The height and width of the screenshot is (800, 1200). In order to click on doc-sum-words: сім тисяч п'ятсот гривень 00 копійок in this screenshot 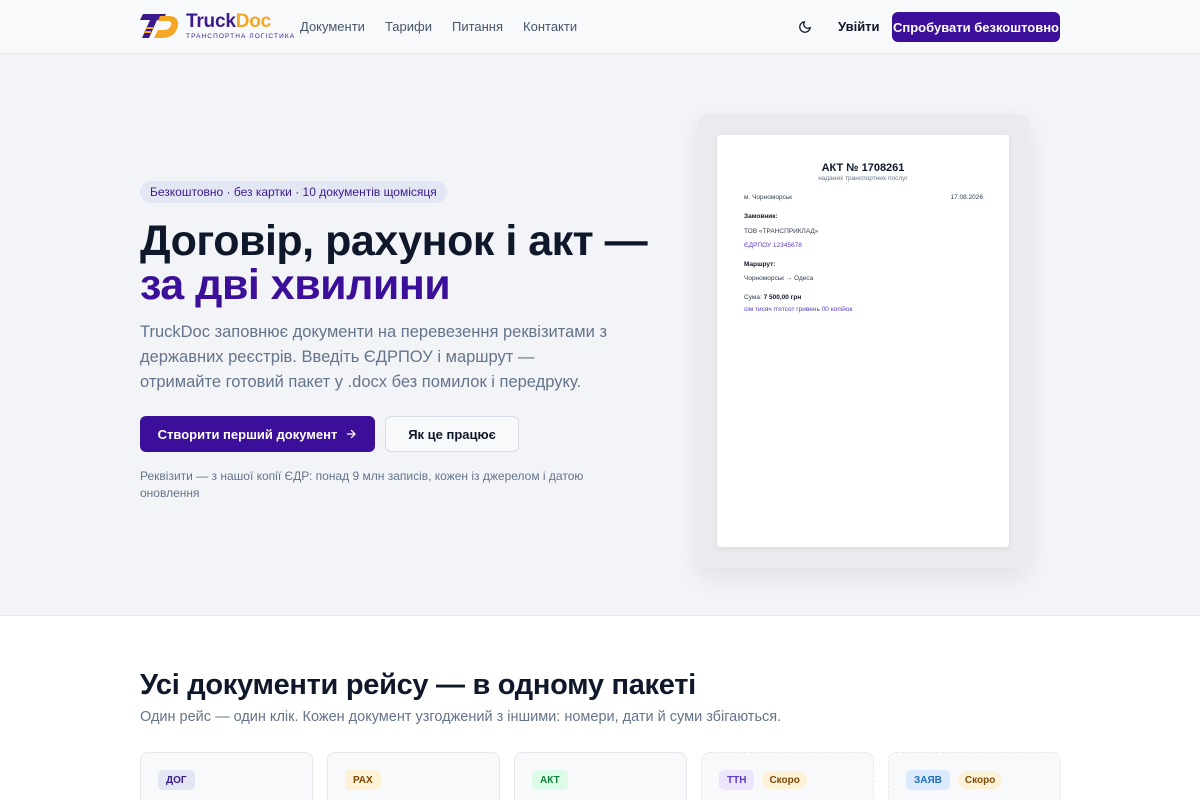, I will do `click(798, 309)`.